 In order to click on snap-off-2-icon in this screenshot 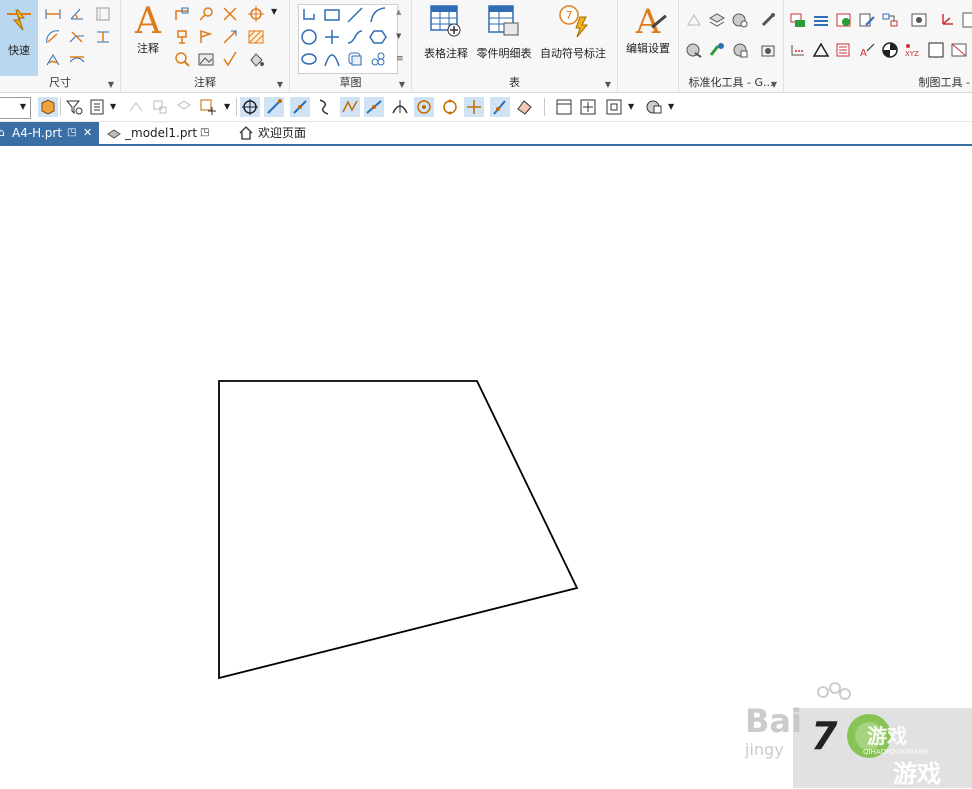, I will do `click(160, 107)`.